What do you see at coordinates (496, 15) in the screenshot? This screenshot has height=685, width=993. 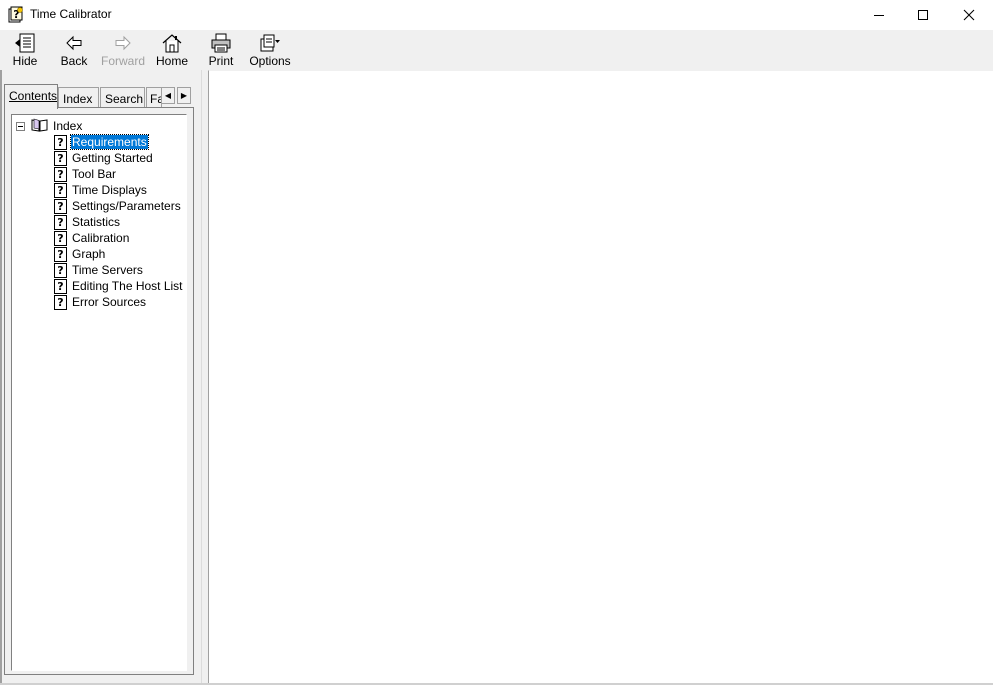 I see `title-bar: ? Time Calibrator` at bounding box center [496, 15].